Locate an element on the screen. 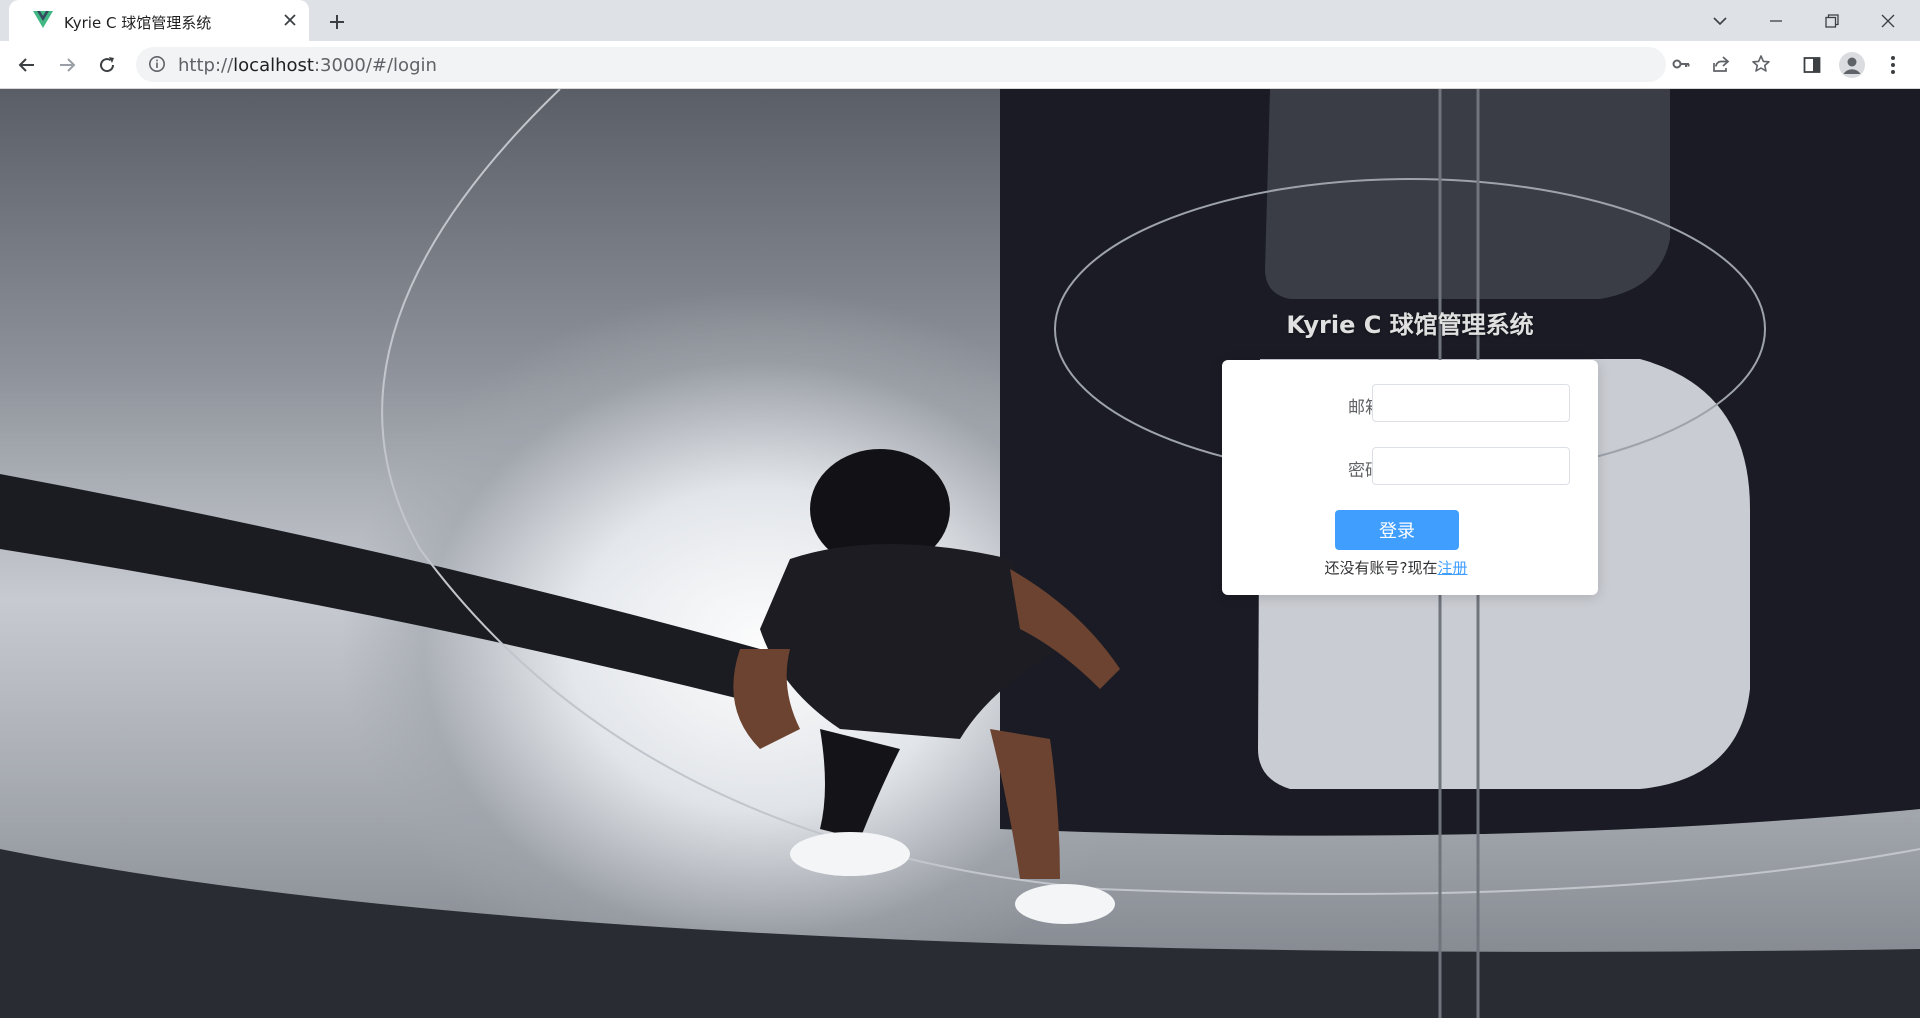 This screenshot has width=1920, height=1018. register-link: 注册 is located at coordinates (1452, 568).